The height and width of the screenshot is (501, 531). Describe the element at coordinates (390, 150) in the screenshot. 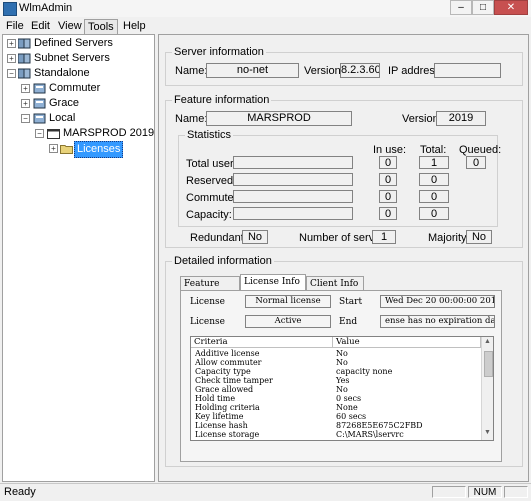

I see `in-use-header: In use:` at that location.